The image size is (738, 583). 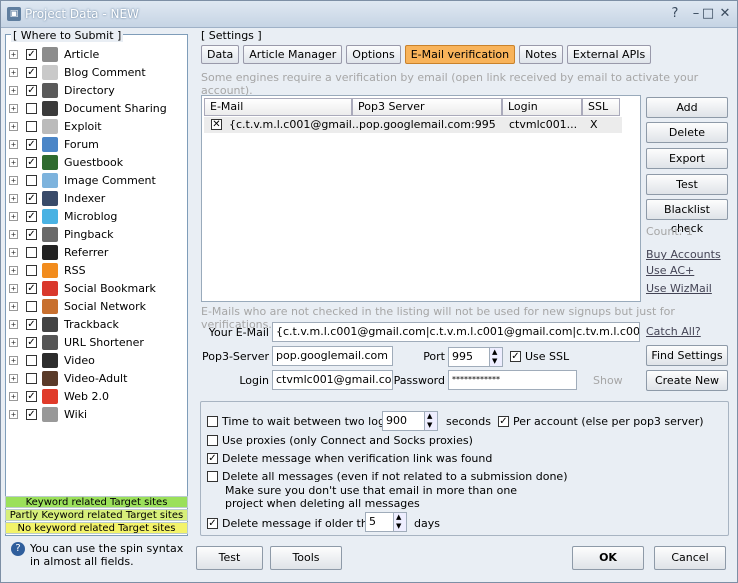 I want to click on tree-item-rss: + RSS, so click(x=92, y=270).